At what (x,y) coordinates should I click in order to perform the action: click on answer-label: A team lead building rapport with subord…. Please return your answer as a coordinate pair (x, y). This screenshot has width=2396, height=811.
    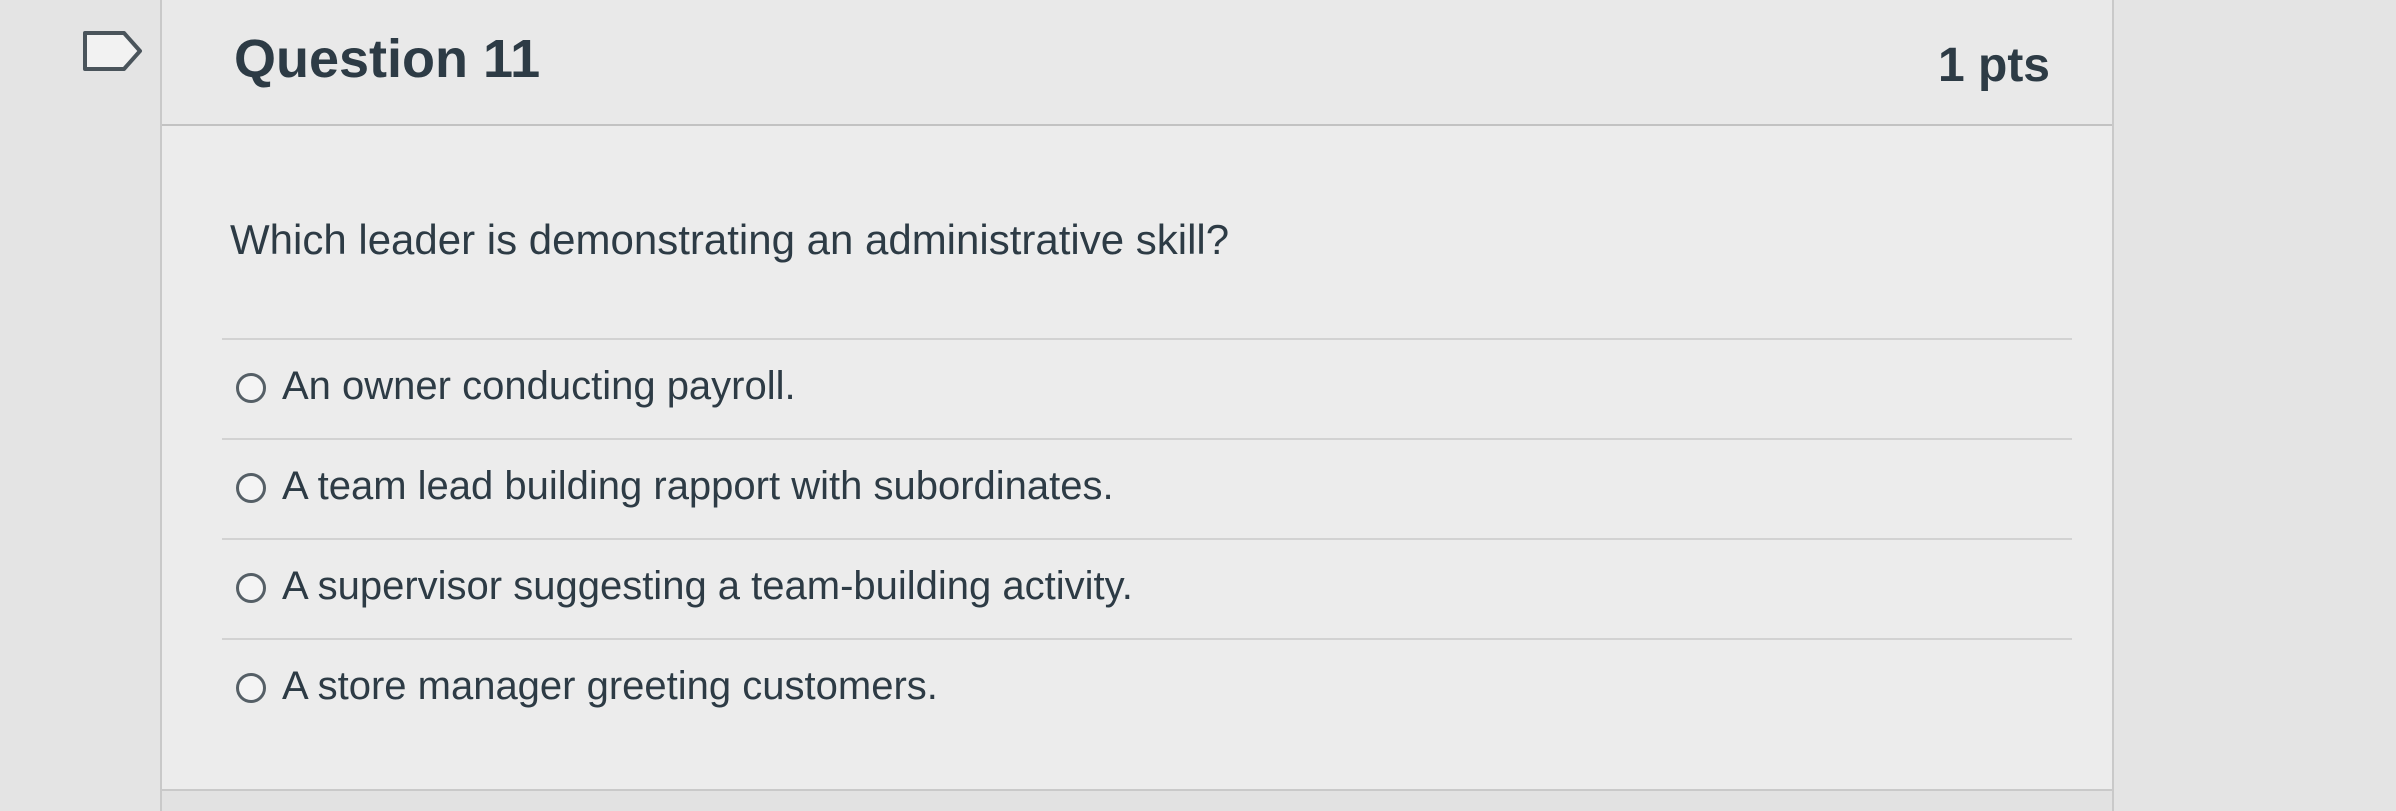
    Looking at the image, I should click on (698, 486).